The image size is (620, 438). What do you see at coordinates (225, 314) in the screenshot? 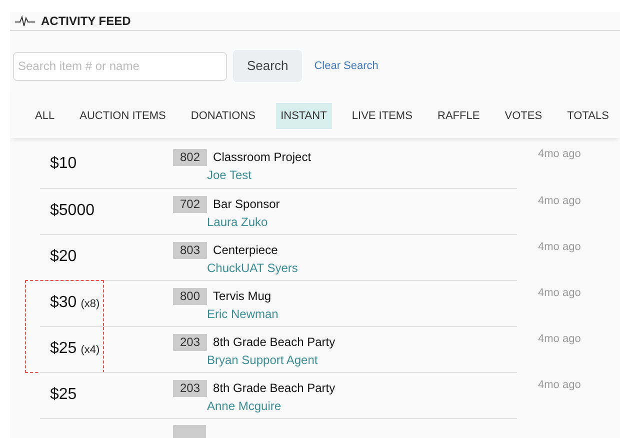
I see `bidder-link: Eric Newman` at bounding box center [225, 314].